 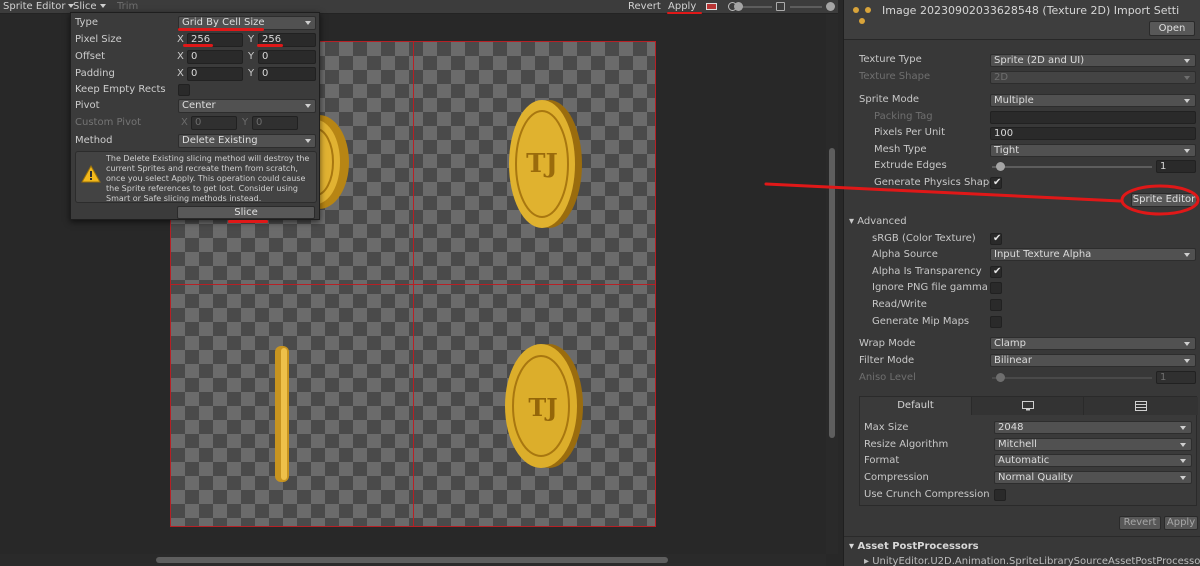 I want to click on asset-postprocessors-label: Asset PostProcessors, so click(x=918, y=546).